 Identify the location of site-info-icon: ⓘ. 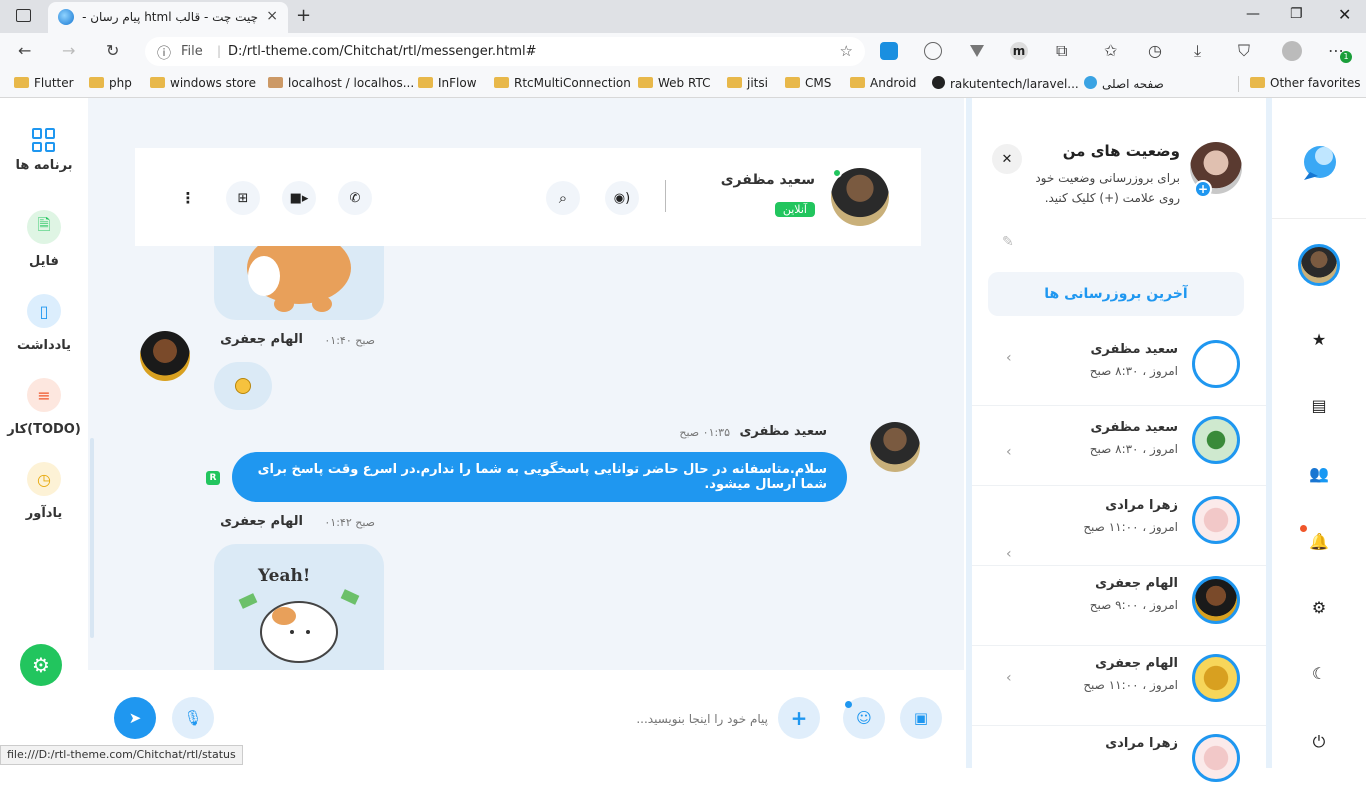
(164, 53).